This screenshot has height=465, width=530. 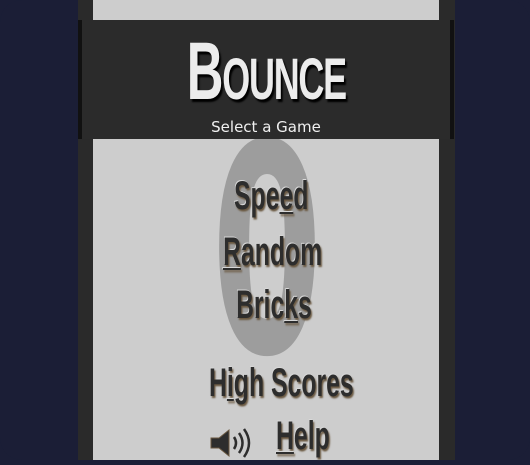 I want to click on title-rest: OUNCE, so click(x=284, y=79).